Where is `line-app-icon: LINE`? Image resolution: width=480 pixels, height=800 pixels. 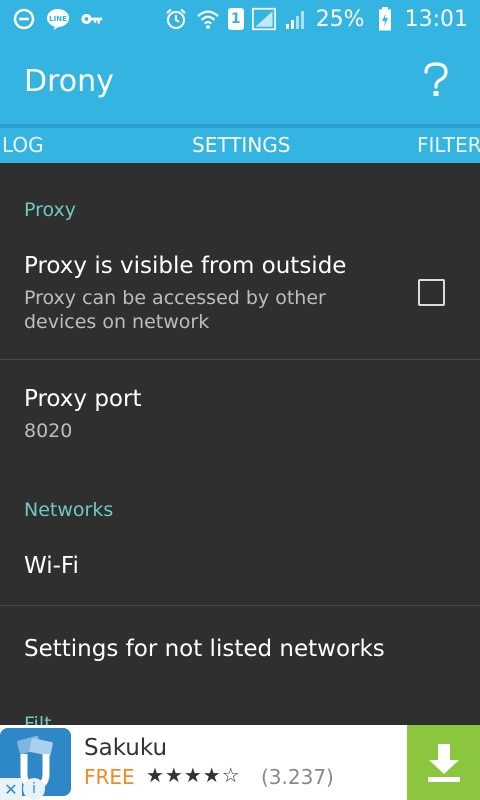 line-app-icon: LINE is located at coordinates (58, 19).